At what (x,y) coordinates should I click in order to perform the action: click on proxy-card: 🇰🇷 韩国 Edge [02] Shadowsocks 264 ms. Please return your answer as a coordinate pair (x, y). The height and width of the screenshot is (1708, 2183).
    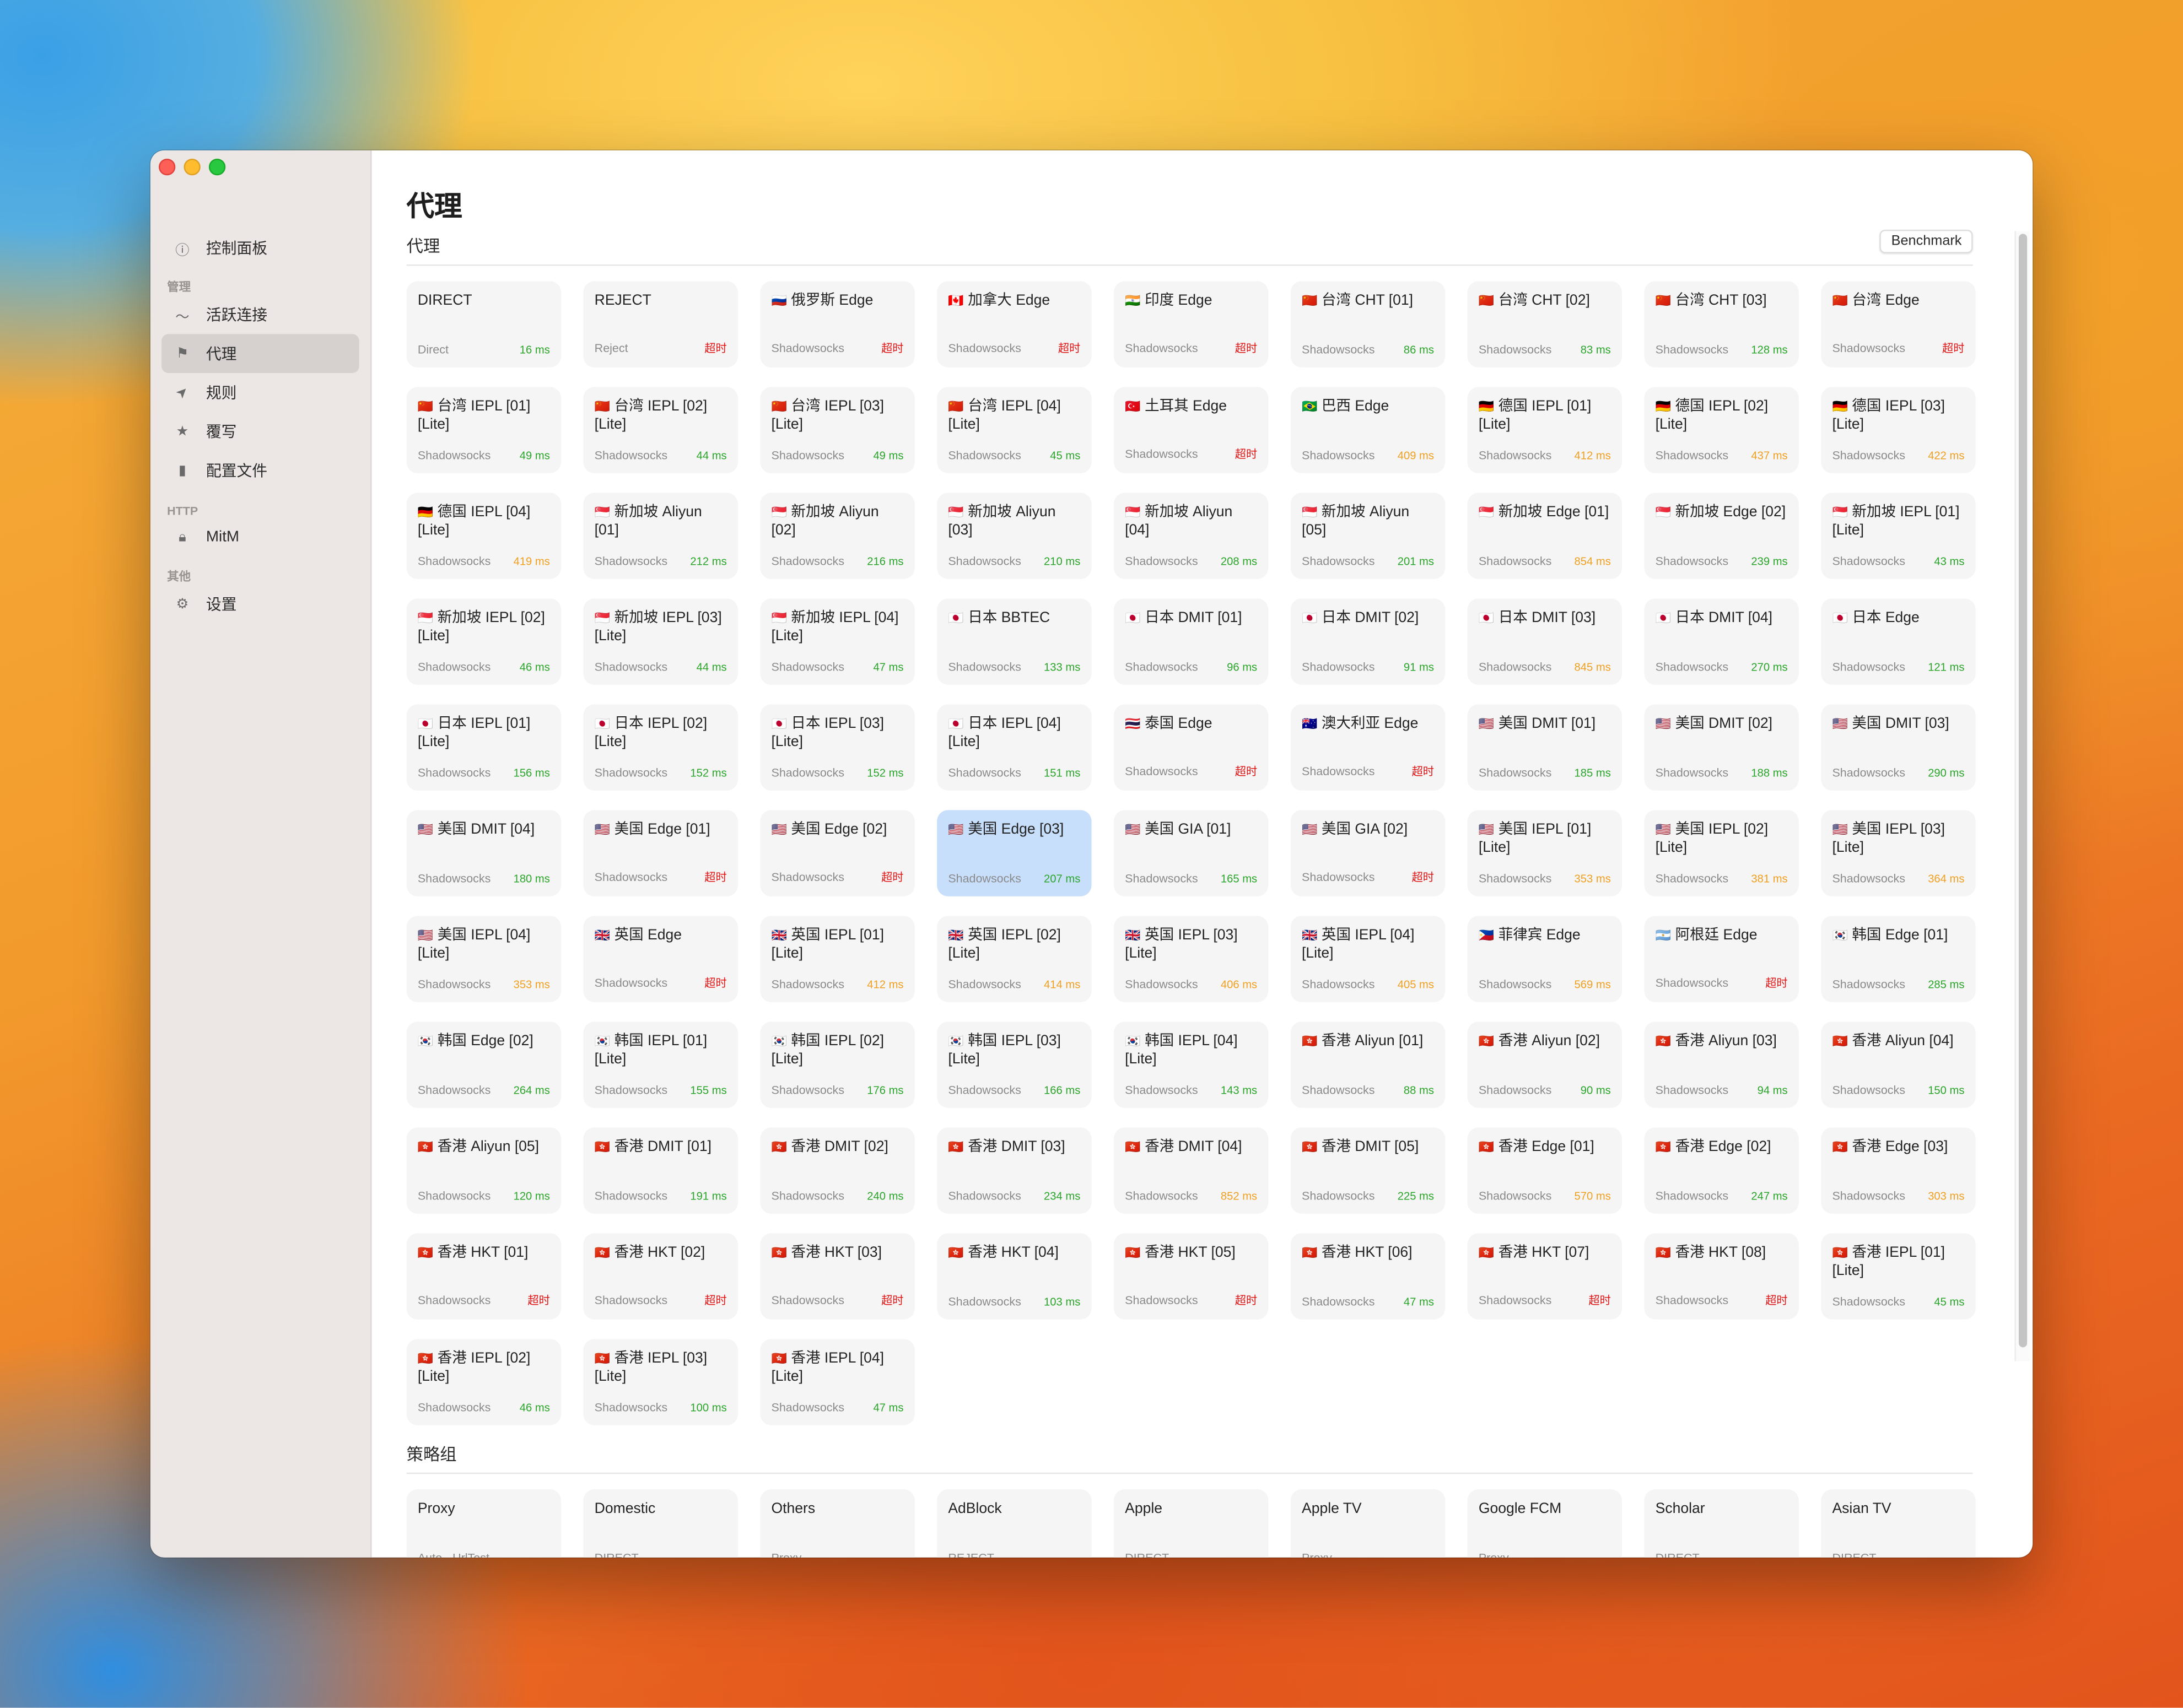
    Looking at the image, I should click on (484, 1065).